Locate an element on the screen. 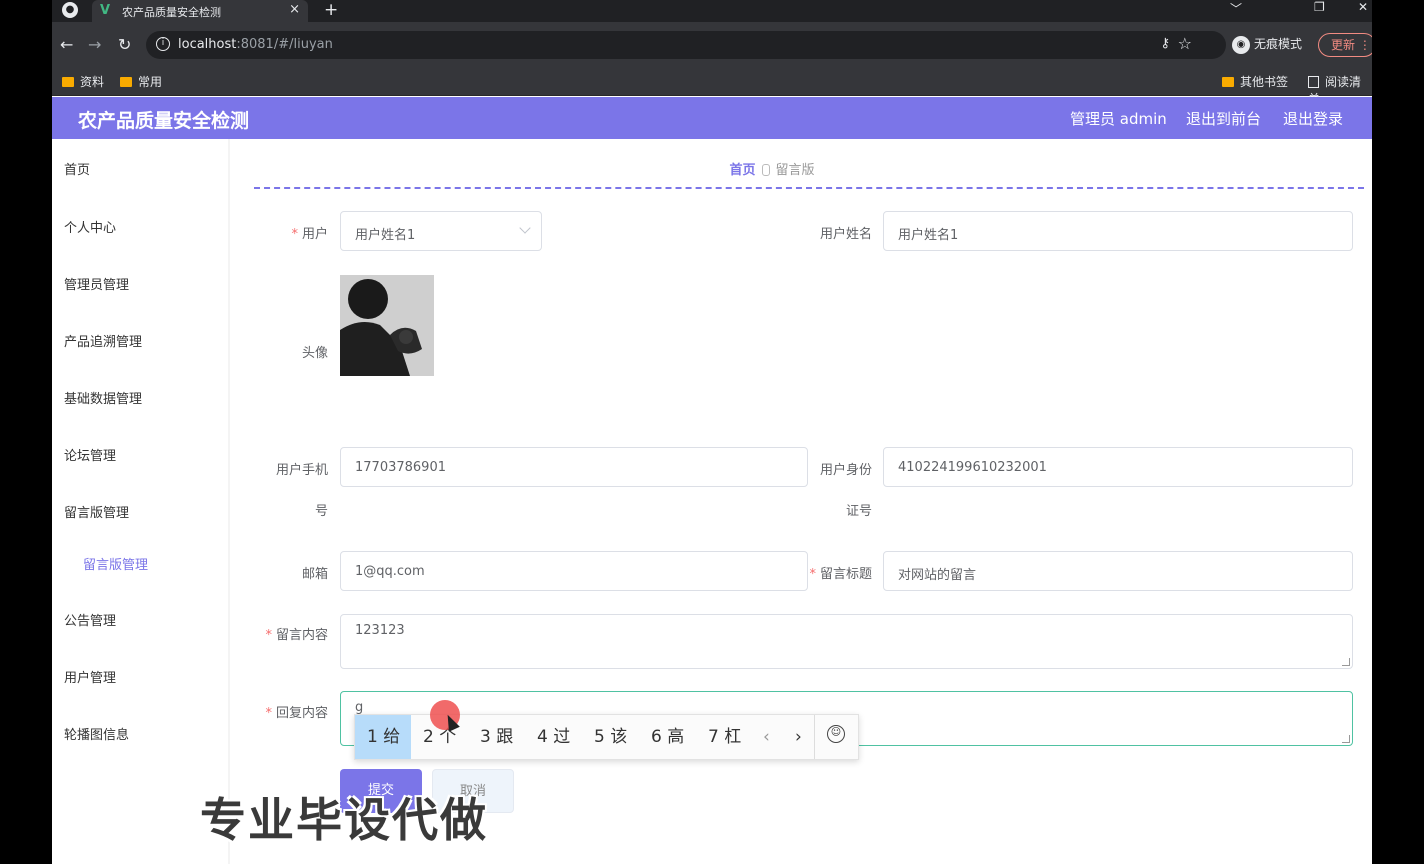  reload-icon: ↻ is located at coordinates (124, 44).